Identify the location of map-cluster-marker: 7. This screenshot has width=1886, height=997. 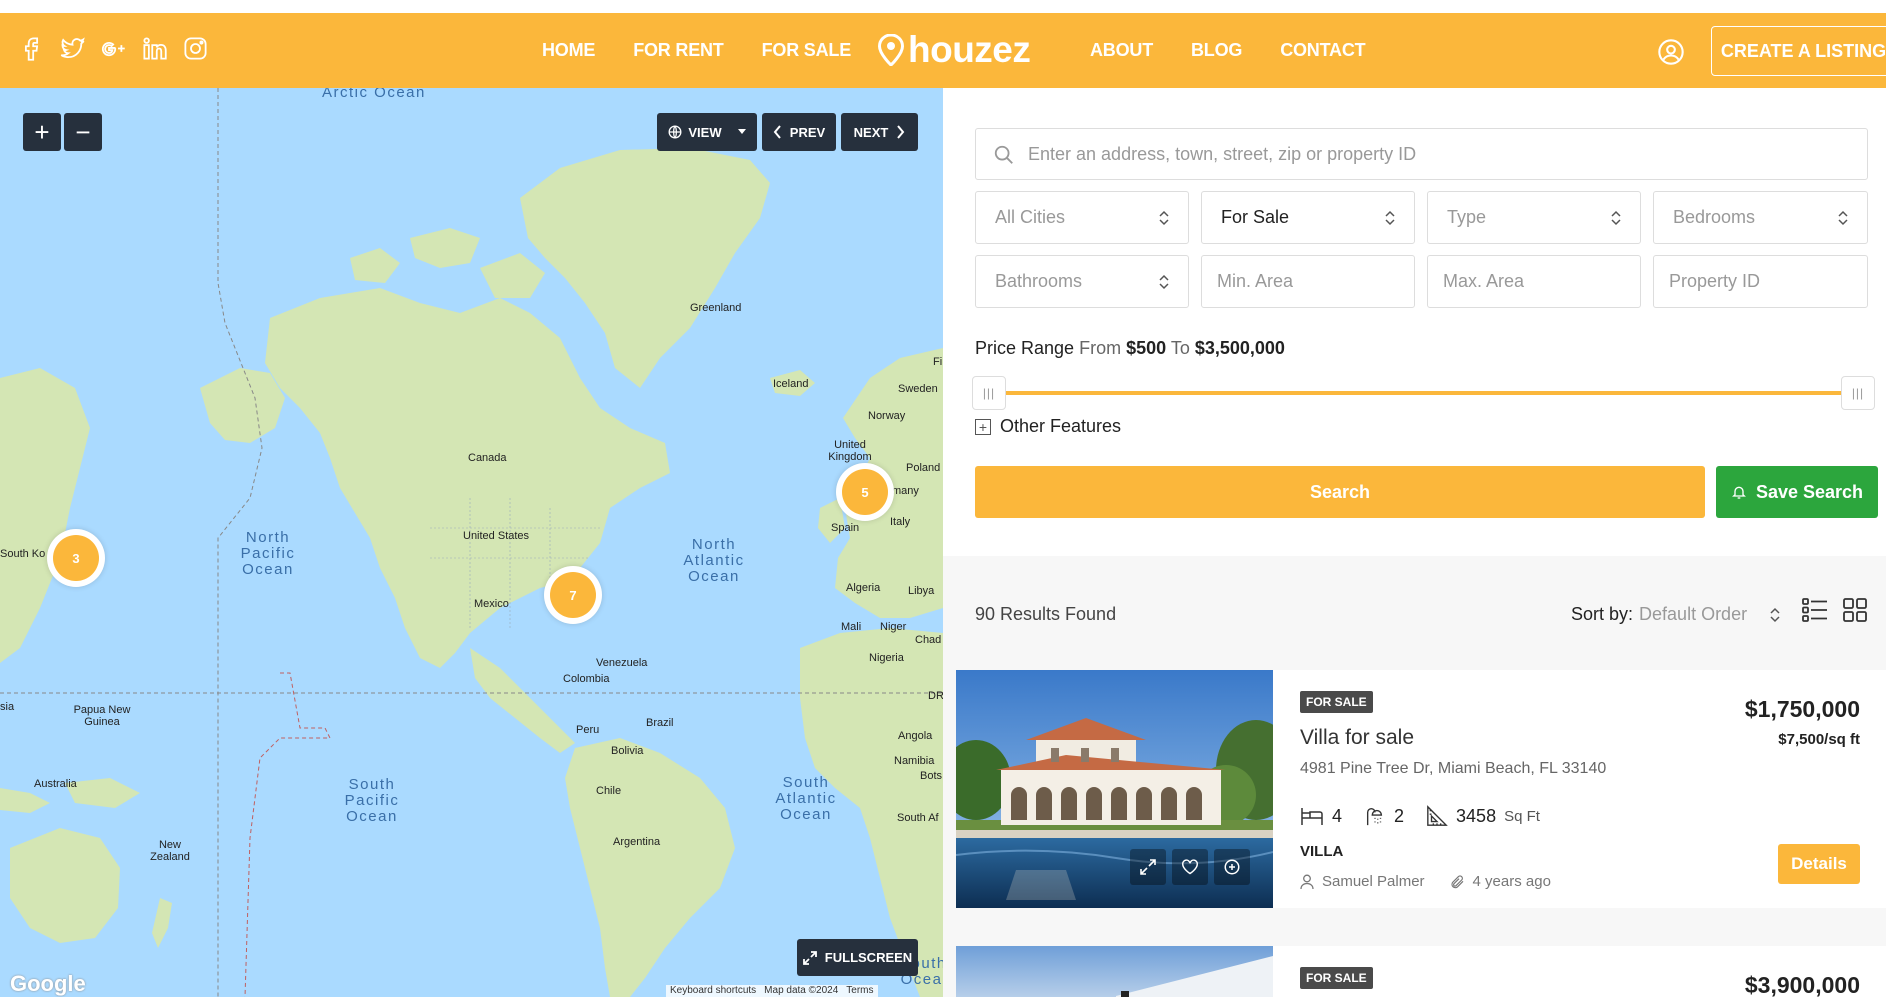
(573, 595).